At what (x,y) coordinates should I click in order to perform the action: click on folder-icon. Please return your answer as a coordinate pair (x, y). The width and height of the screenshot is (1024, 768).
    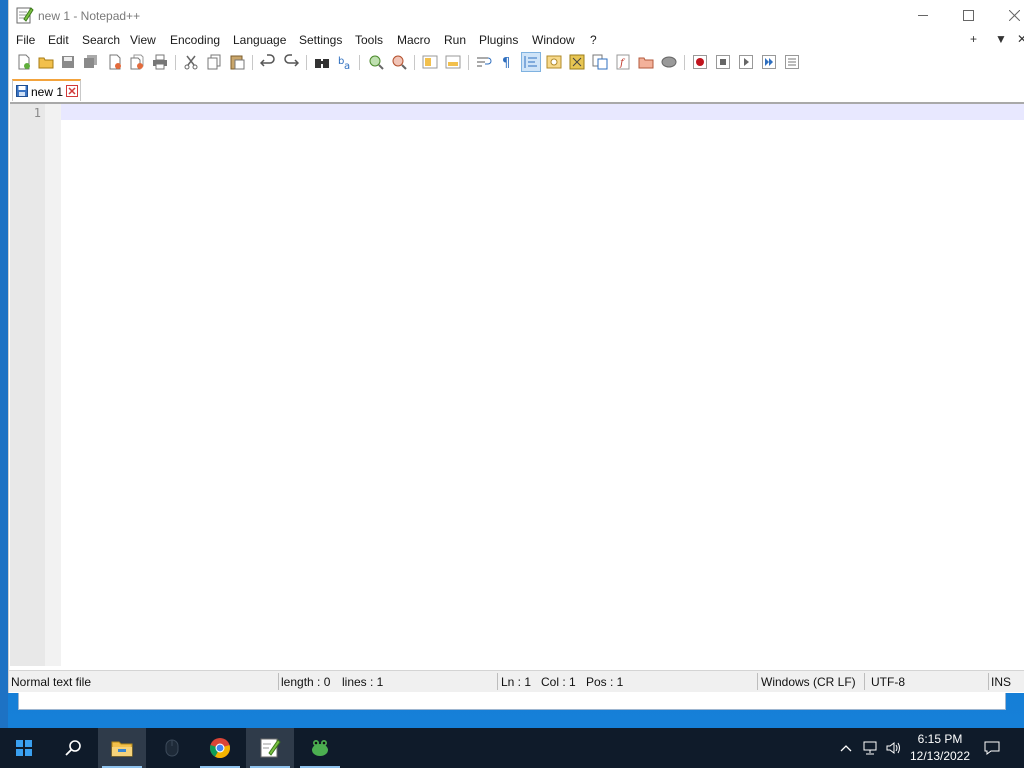
    Looking at the image, I should click on (122, 749).